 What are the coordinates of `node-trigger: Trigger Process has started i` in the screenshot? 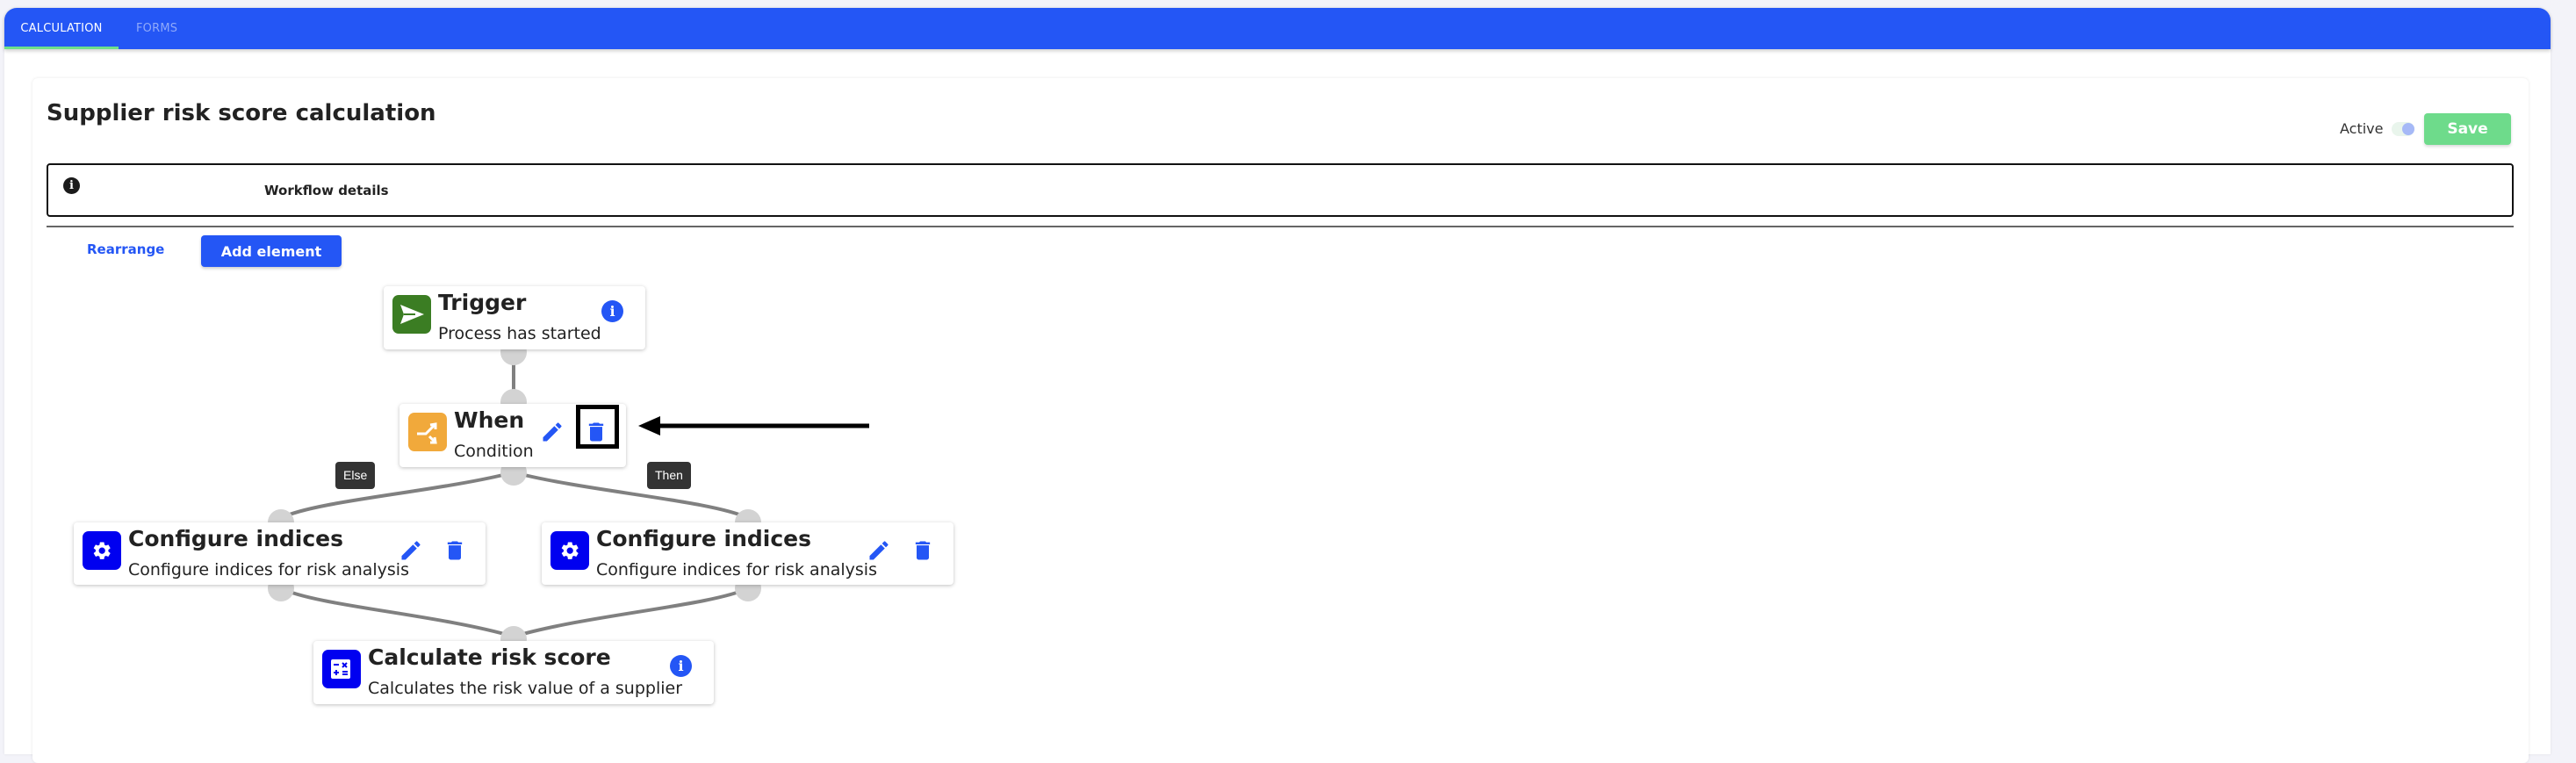 It's located at (514, 317).